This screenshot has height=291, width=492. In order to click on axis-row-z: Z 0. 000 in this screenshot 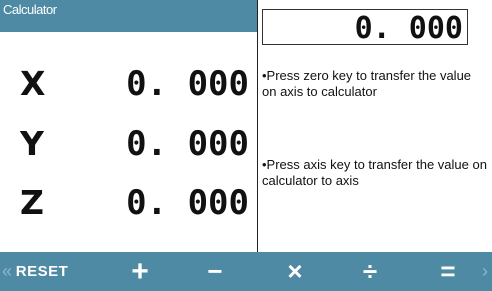, I will do `click(128, 208)`.